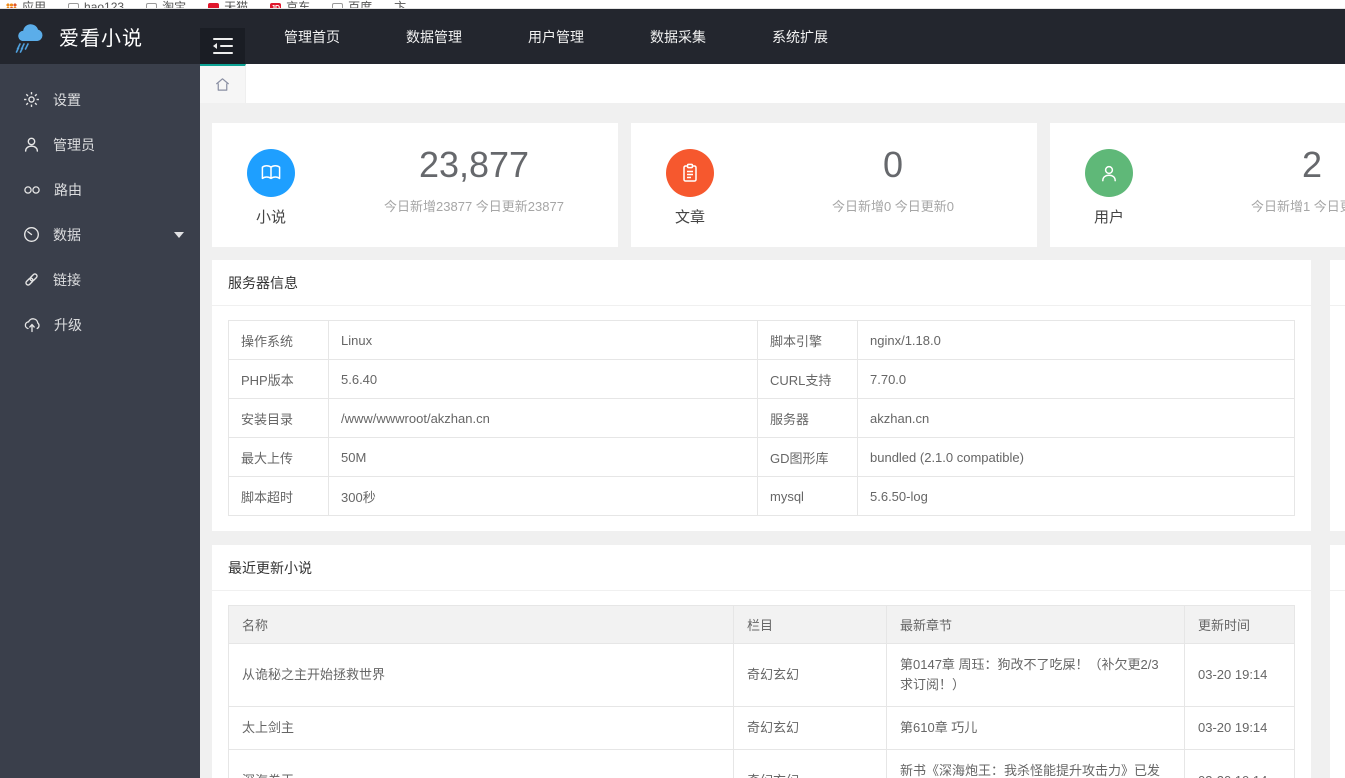  Describe the element at coordinates (543, 418) in the screenshot. I see `server-value: /www/wwwroot/akzhan.cn` at that location.